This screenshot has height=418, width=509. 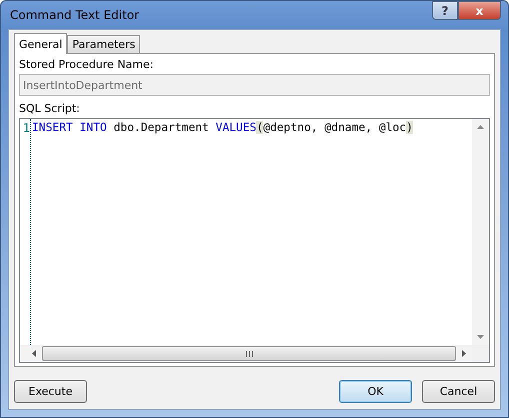 I want to click on scroll-left-arrow-icon, so click(x=34, y=353).